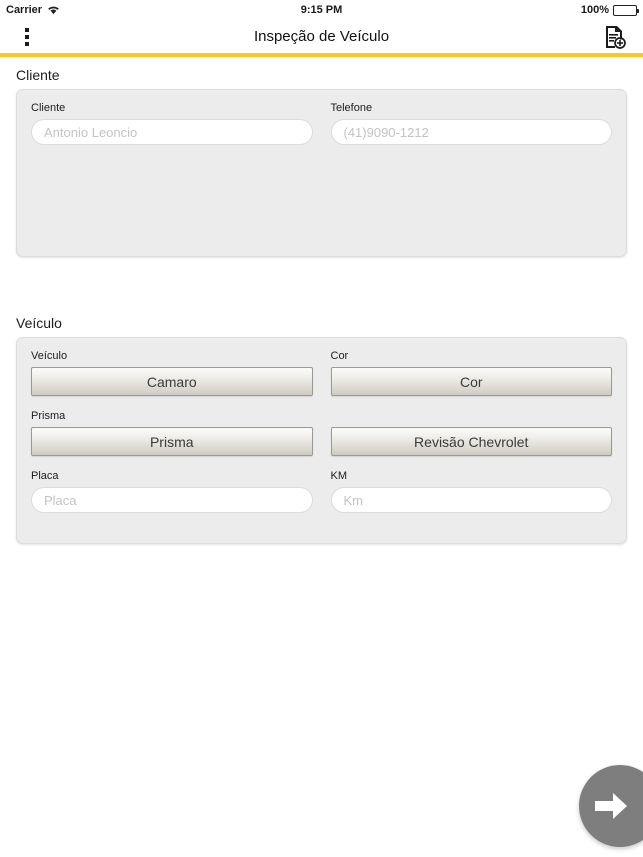 The height and width of the screenshot is (857, 643). I want to click on vehicle-model-button: Camaro, so click(172, 381).